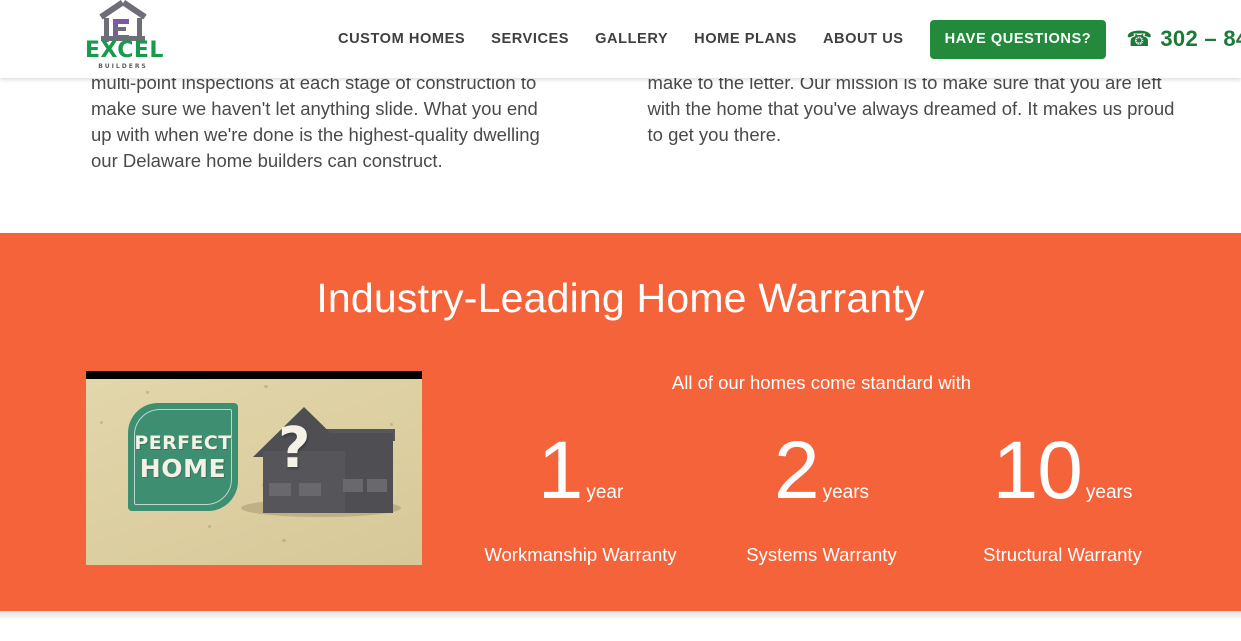  Describe the element at coordinates (134, 10) in the screenshot. I see `logo-roof-right` at that location.